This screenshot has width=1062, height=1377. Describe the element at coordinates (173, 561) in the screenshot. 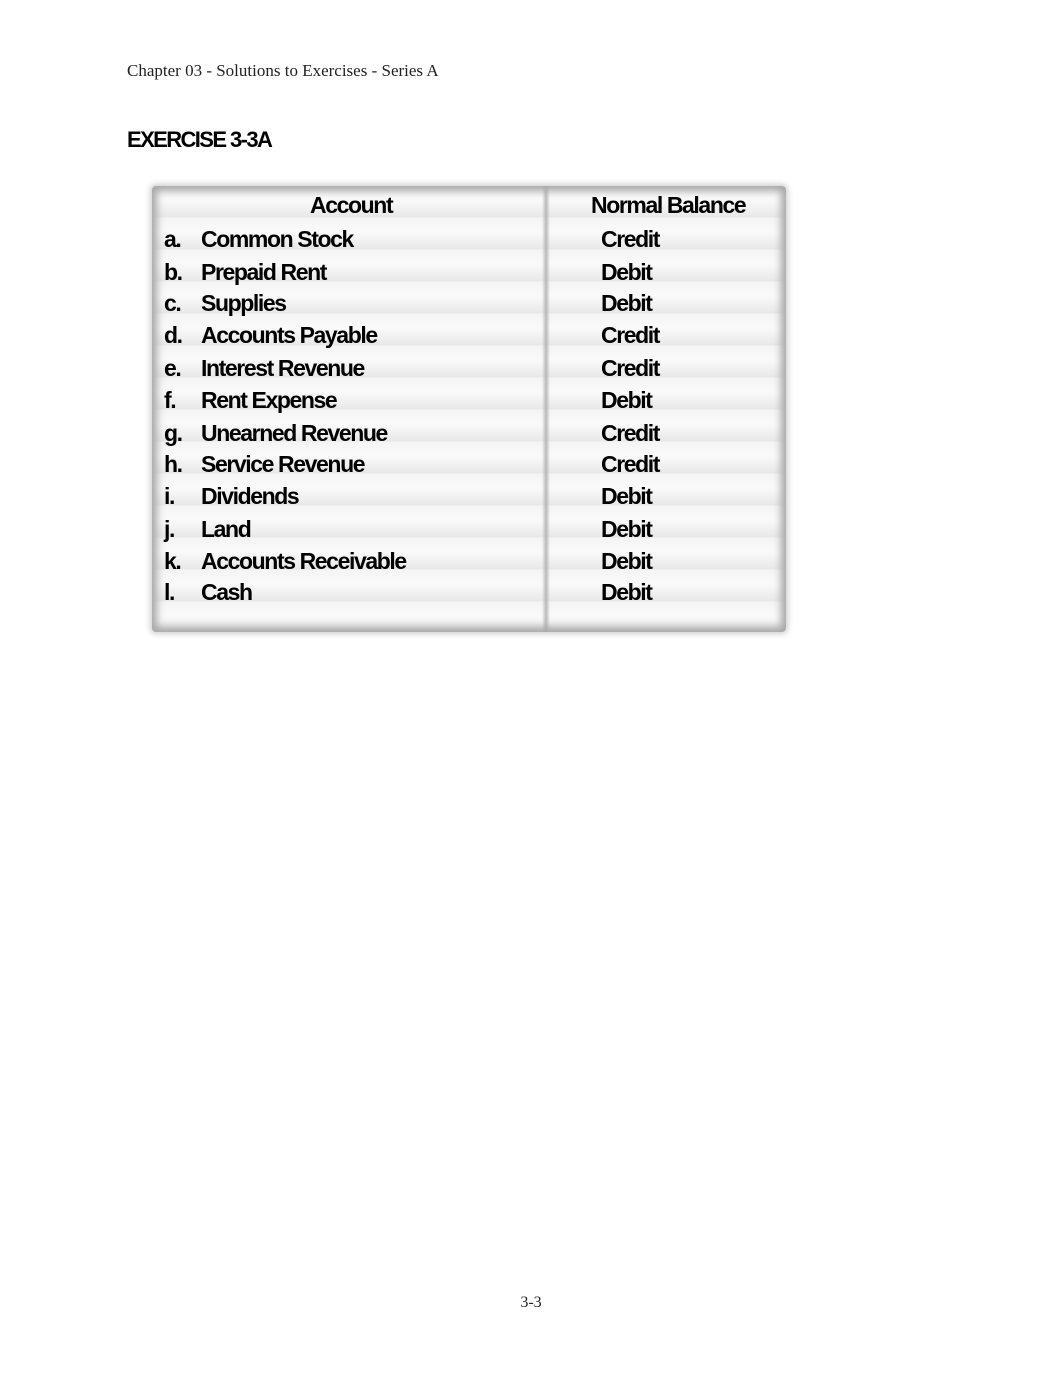

I see `row-letter: k.` at that location.